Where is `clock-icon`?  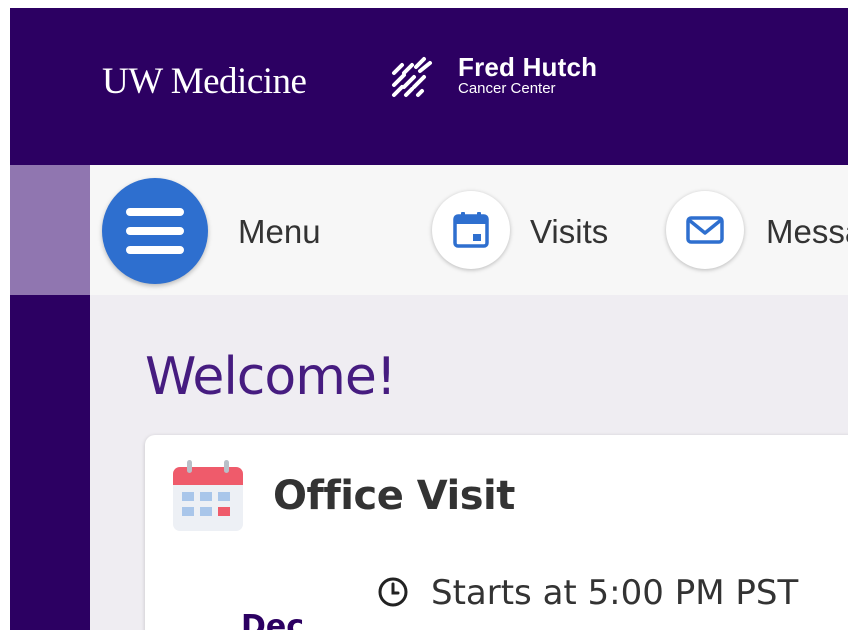
clock-icon is located at coordinates (393, 592).